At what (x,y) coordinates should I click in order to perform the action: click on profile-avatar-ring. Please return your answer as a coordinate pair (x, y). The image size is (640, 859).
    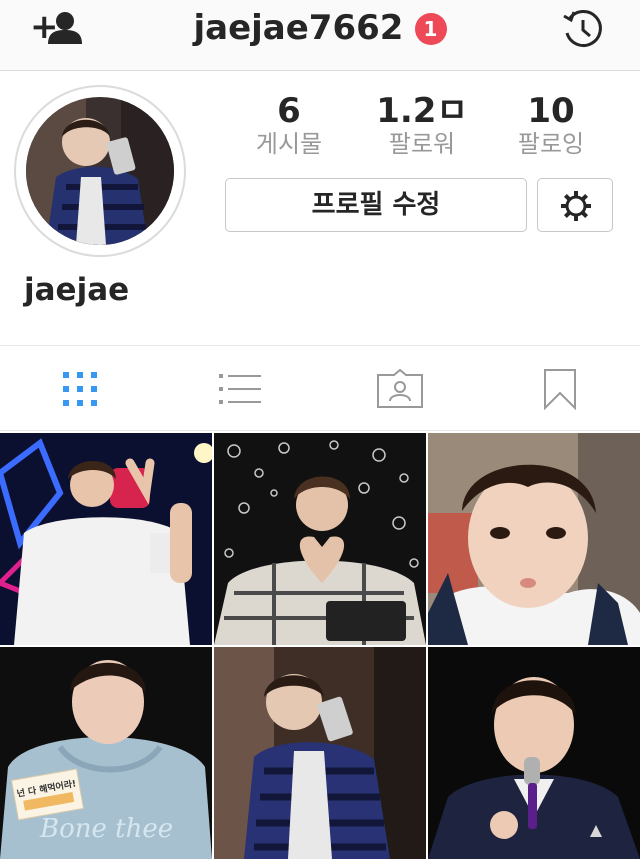
    Looking at the image, I should click on (100, 171).